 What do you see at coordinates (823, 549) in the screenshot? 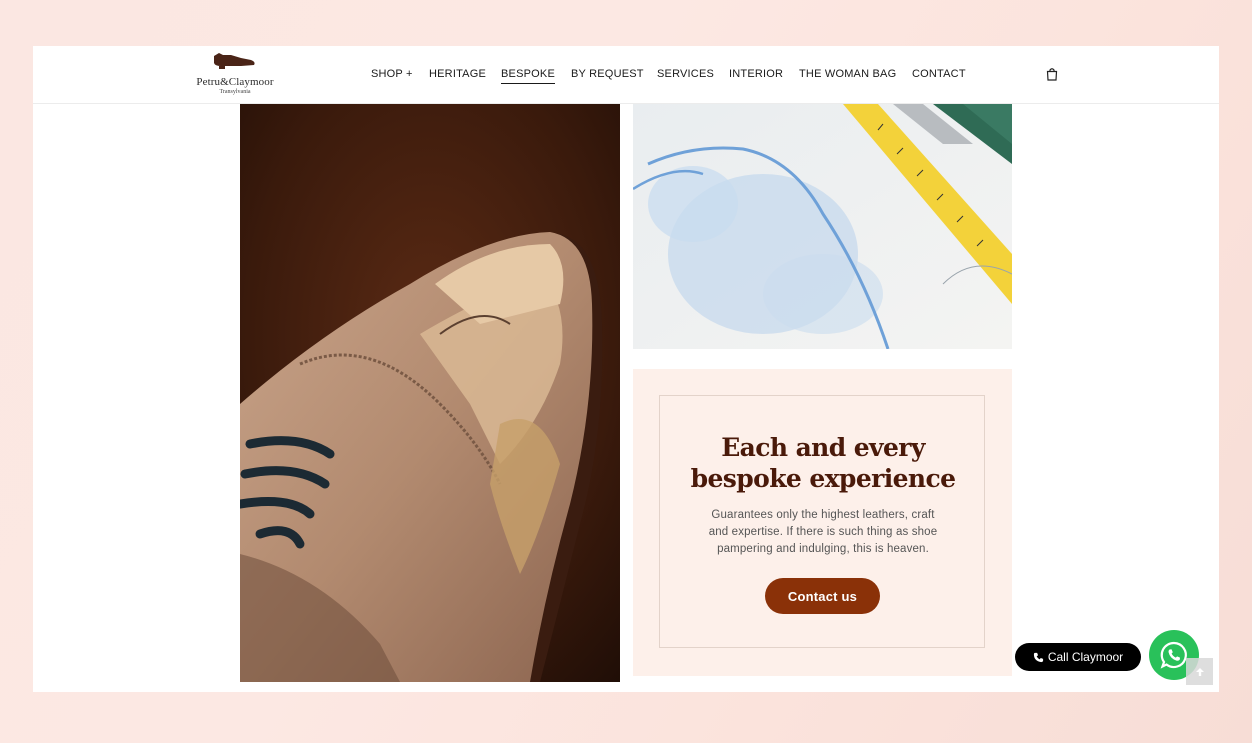
I see `card-text-line-3: pampering and indulging, this is heaven.` at bounding box center [823, 549].